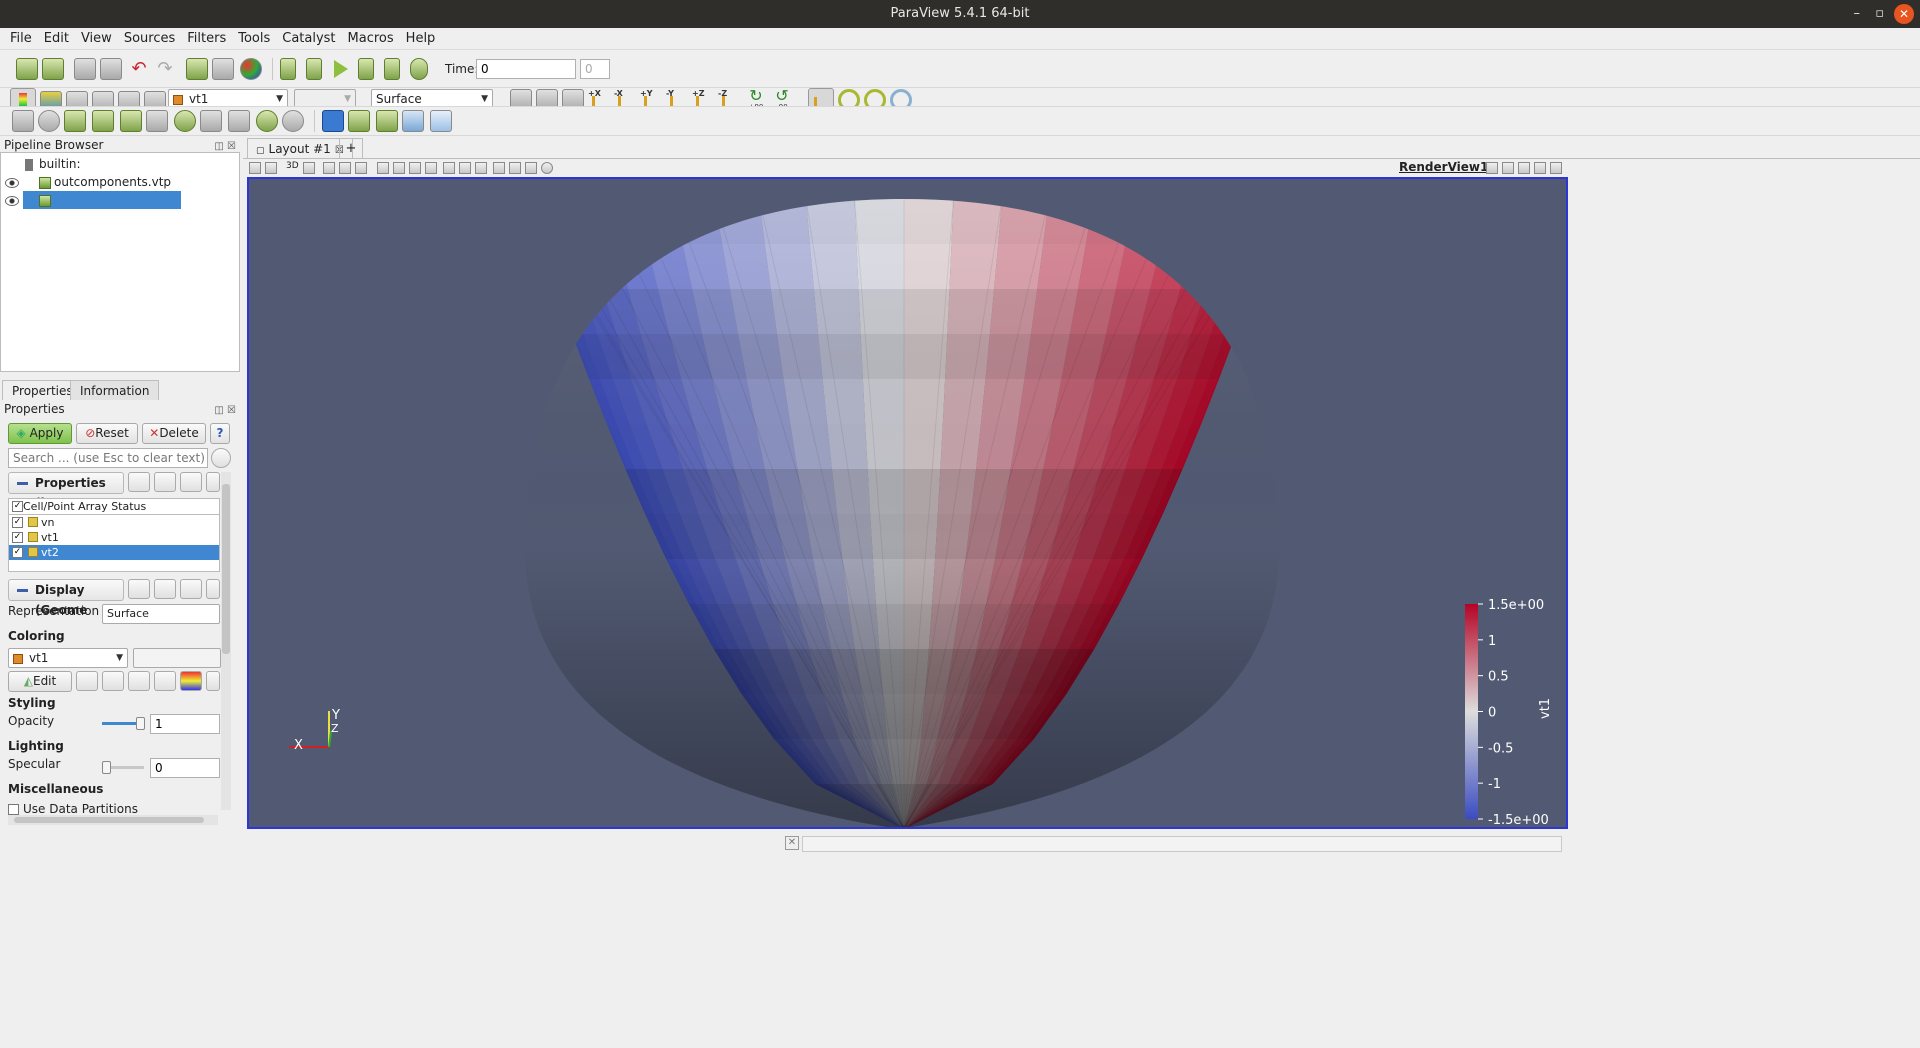 This screenshot has height=1048, width=1920. I want to click on add-layout-tab: +, so click(351, 148).